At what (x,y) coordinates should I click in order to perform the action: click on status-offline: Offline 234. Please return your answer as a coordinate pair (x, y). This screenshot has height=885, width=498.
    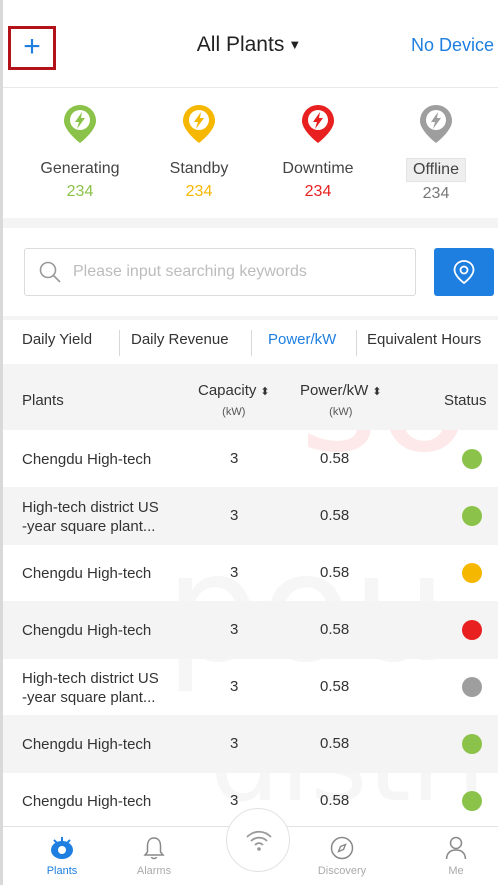
    Looking at the image, I should click on (436, 153).